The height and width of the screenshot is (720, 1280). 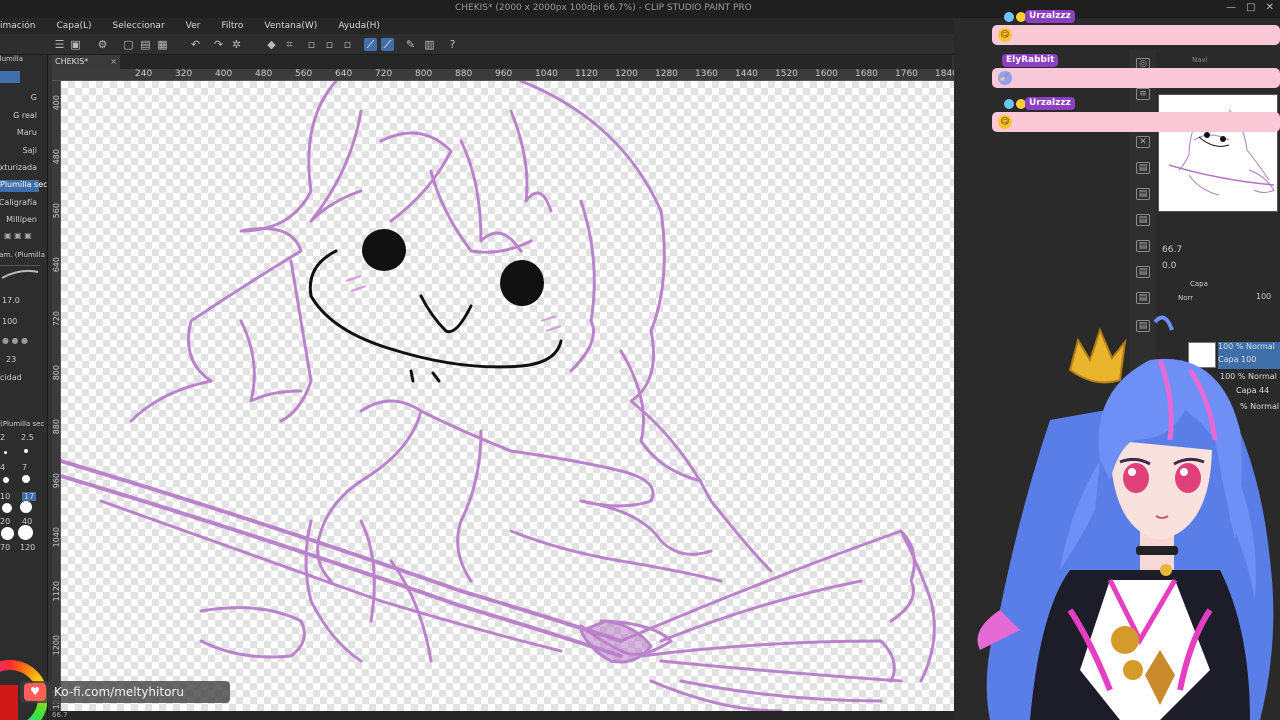 What do you see at coordinates (1188, 478) in the screenshot?
I see `avatar-right-eye` at bounding box center [1188, 478].